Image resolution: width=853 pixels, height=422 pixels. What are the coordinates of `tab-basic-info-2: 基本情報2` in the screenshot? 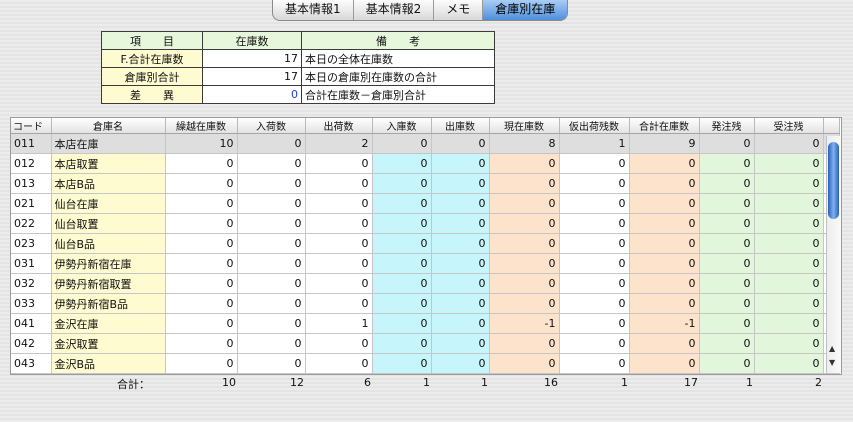 It's located at (394, 10).